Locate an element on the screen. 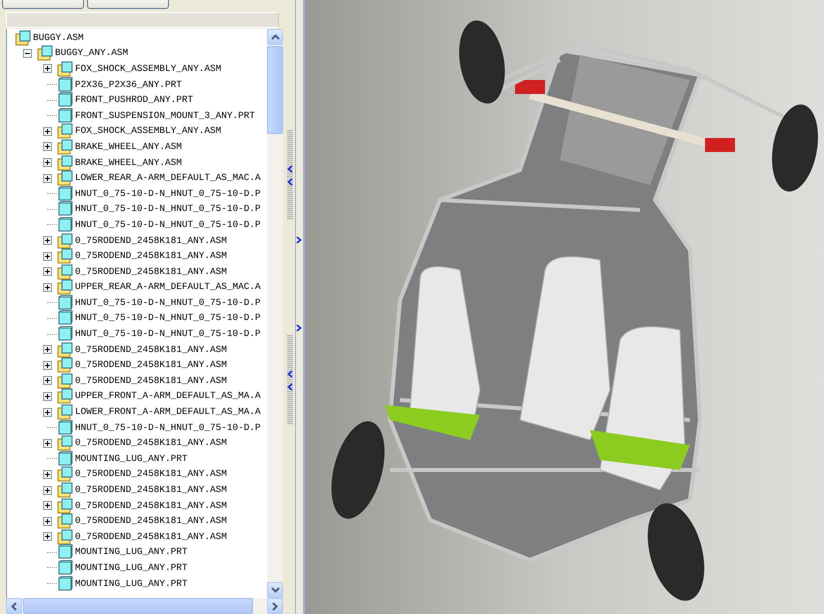  horizontal-scrollbar is located at coordinates (145, 606).